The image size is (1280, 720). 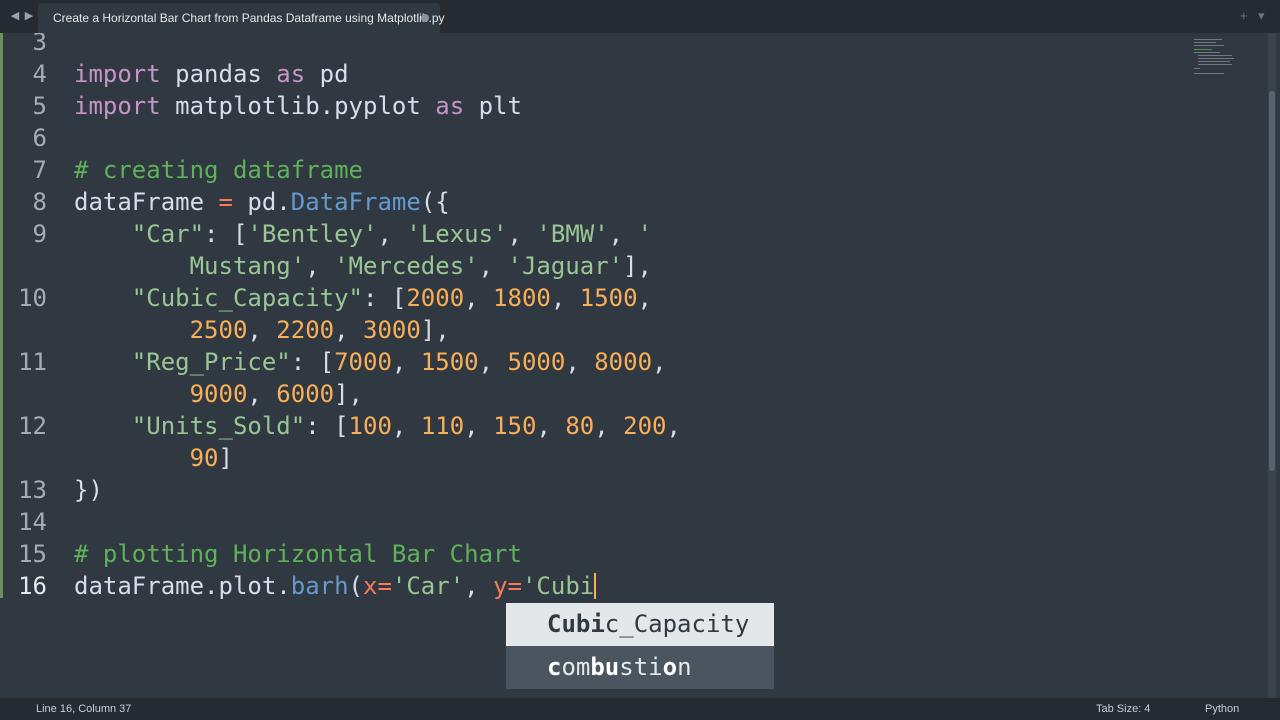 What do you see at coordinates (1261, 16) in the screenshot?
I see `tab-overflow-icon: ▾` at bounding box center [1261, 16].